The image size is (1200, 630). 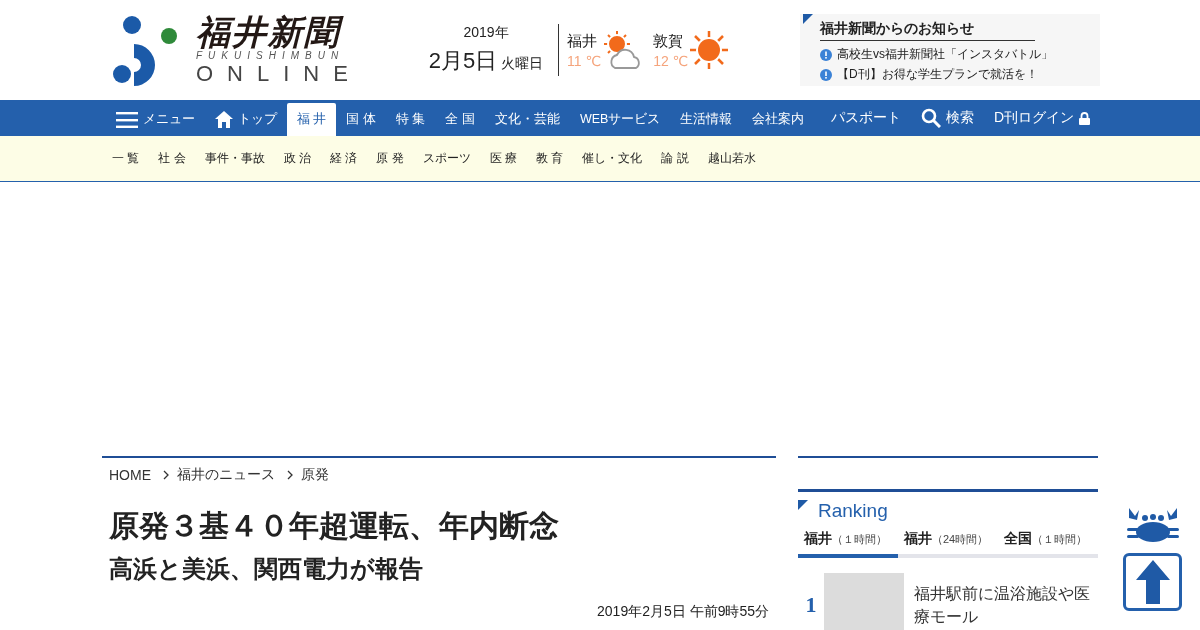 I want to click on category-link: 論 説, so click(x=675, y=158).